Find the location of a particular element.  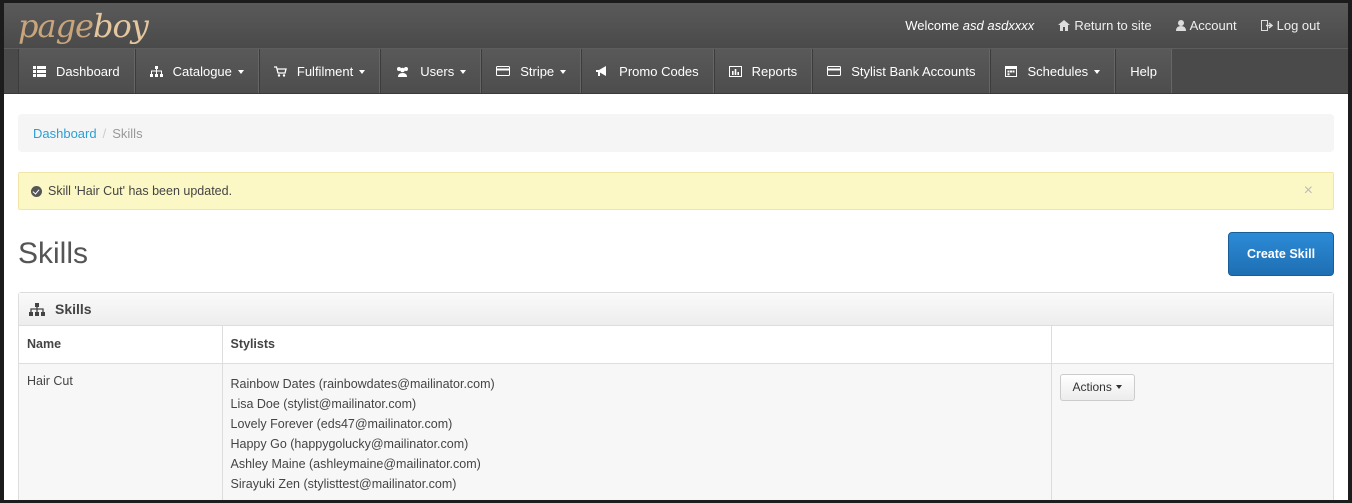

column-header-stylists: Stylists is located at coordinates (637, 345).